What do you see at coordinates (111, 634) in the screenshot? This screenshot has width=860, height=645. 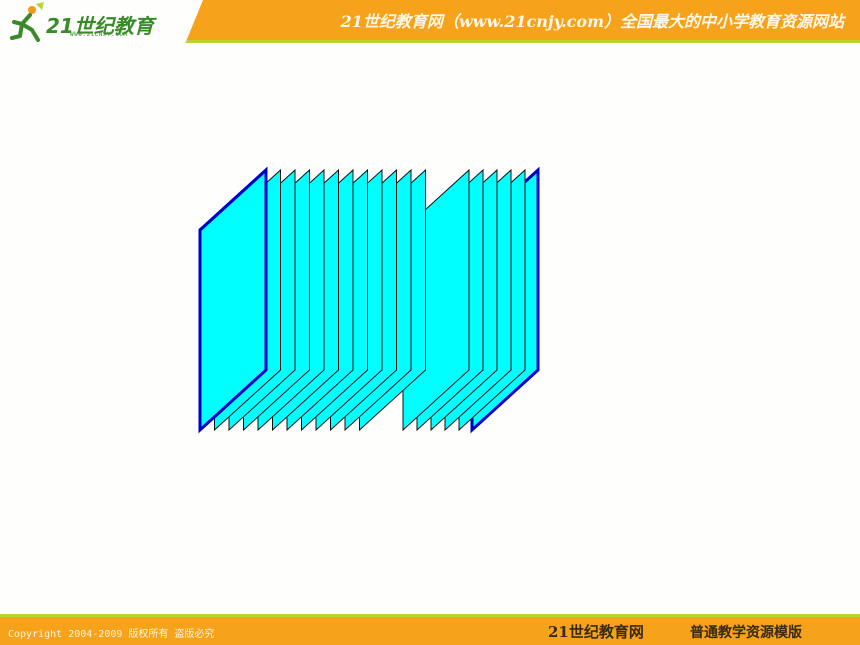 I see `footer-copyright: Copyright 2004-2009 版权所有 盗版必究` at bounding box center [111, 634].